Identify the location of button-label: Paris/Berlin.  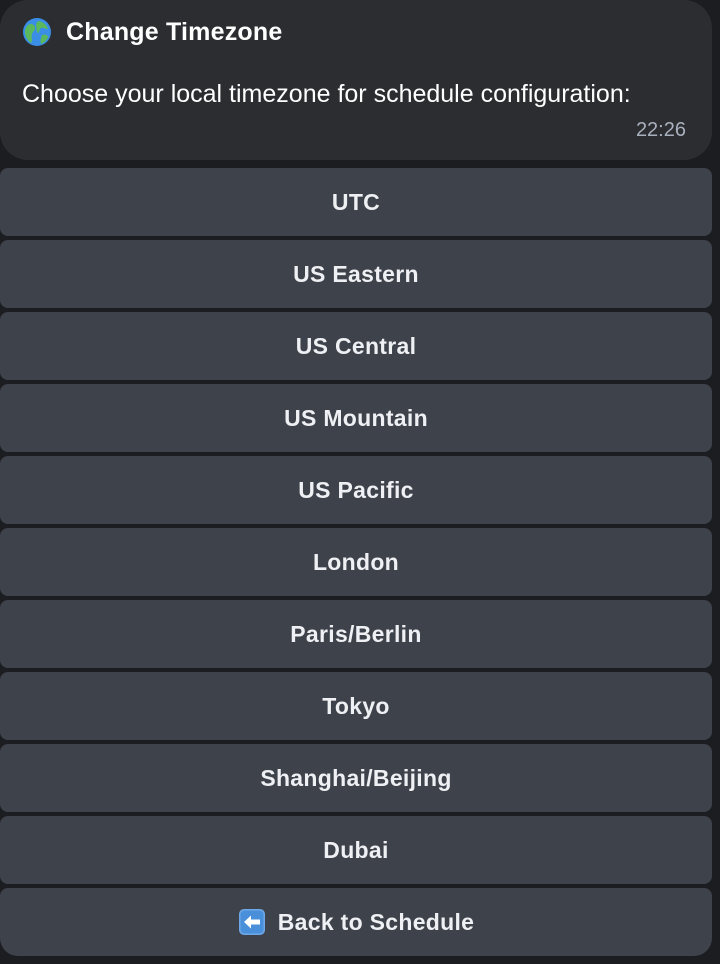
(356, 633).